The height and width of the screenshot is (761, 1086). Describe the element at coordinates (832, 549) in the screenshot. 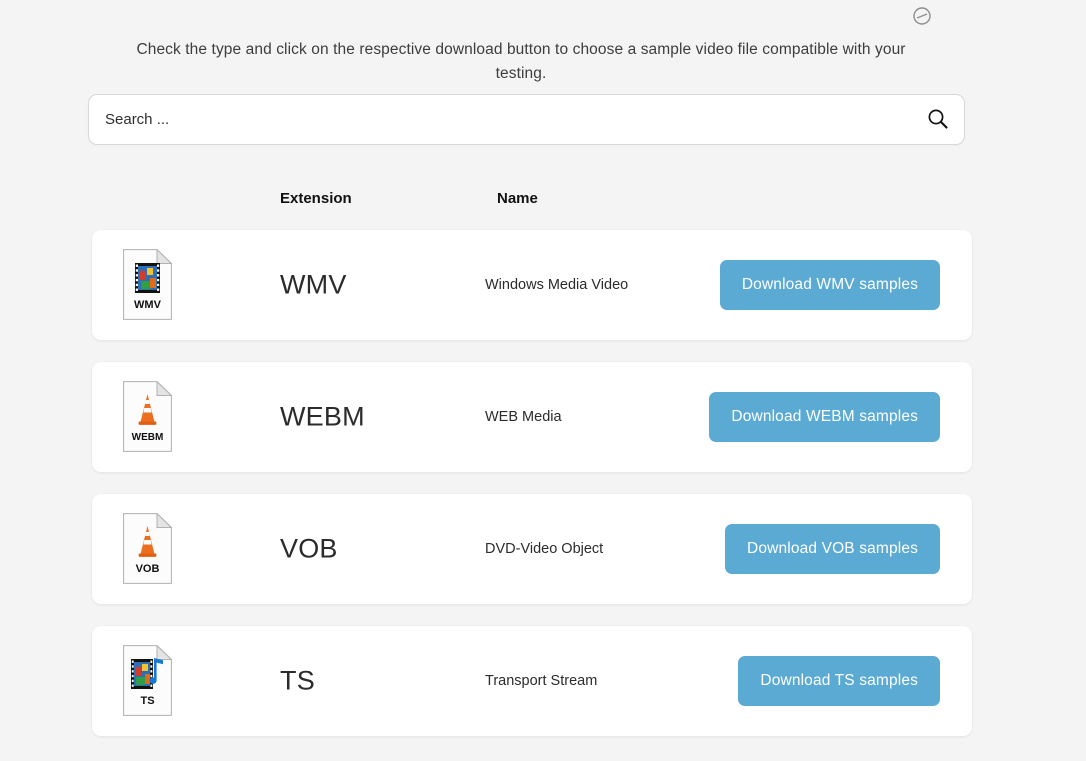

I see `download-button: Download VOB samples` at that location.